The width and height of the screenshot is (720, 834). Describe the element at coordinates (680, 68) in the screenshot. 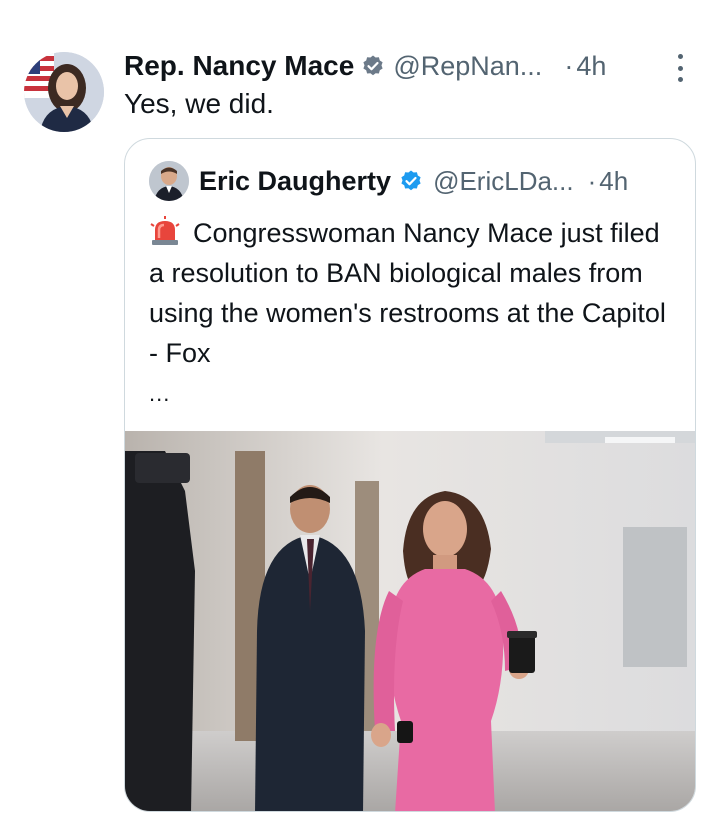

I see `more-options-icon` at that location.